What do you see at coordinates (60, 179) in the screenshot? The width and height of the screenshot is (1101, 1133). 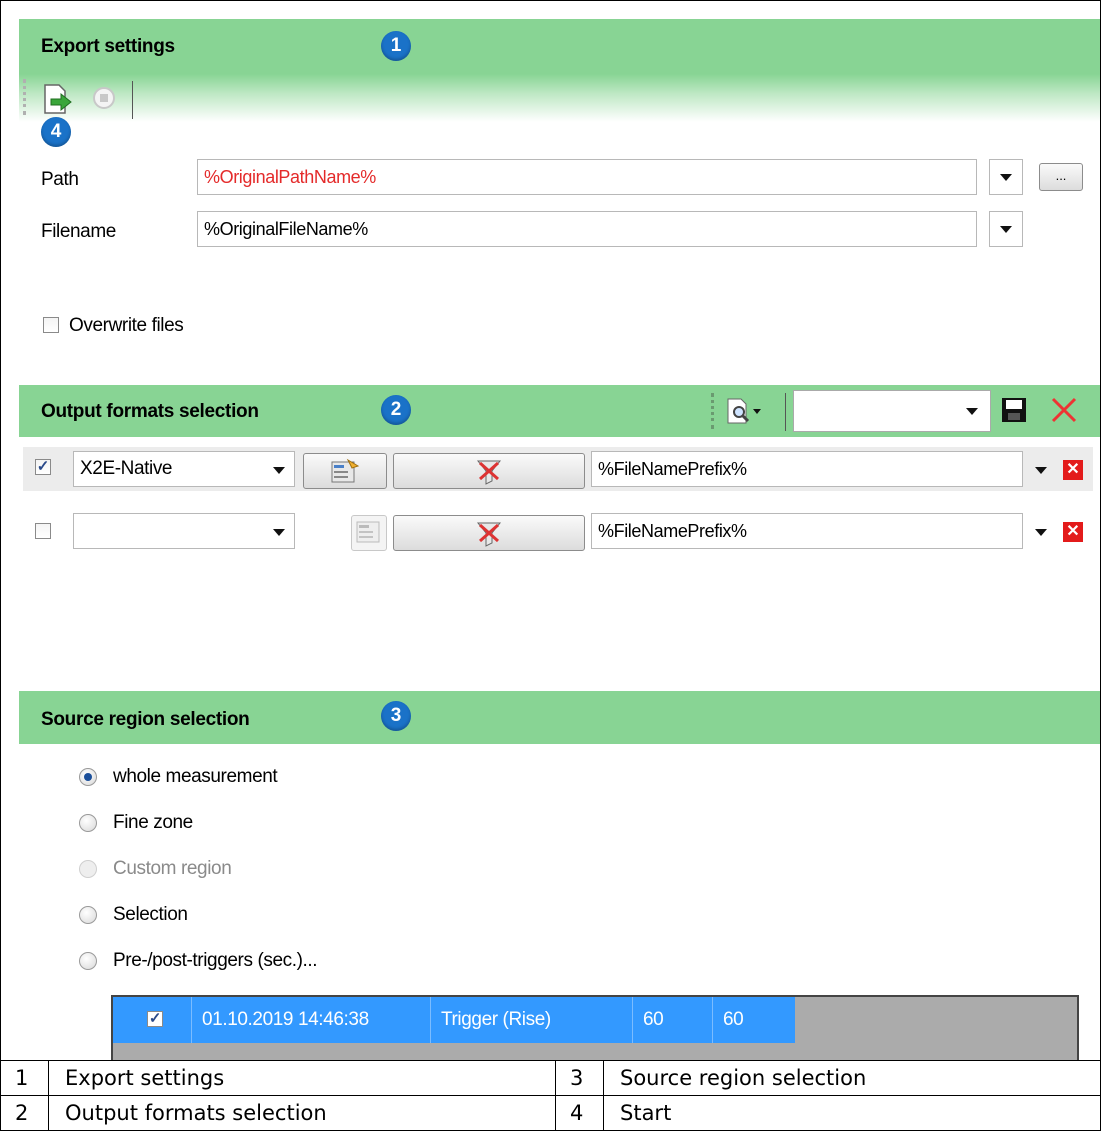 I see `path-label: Path` at bounding box center [60, 179].